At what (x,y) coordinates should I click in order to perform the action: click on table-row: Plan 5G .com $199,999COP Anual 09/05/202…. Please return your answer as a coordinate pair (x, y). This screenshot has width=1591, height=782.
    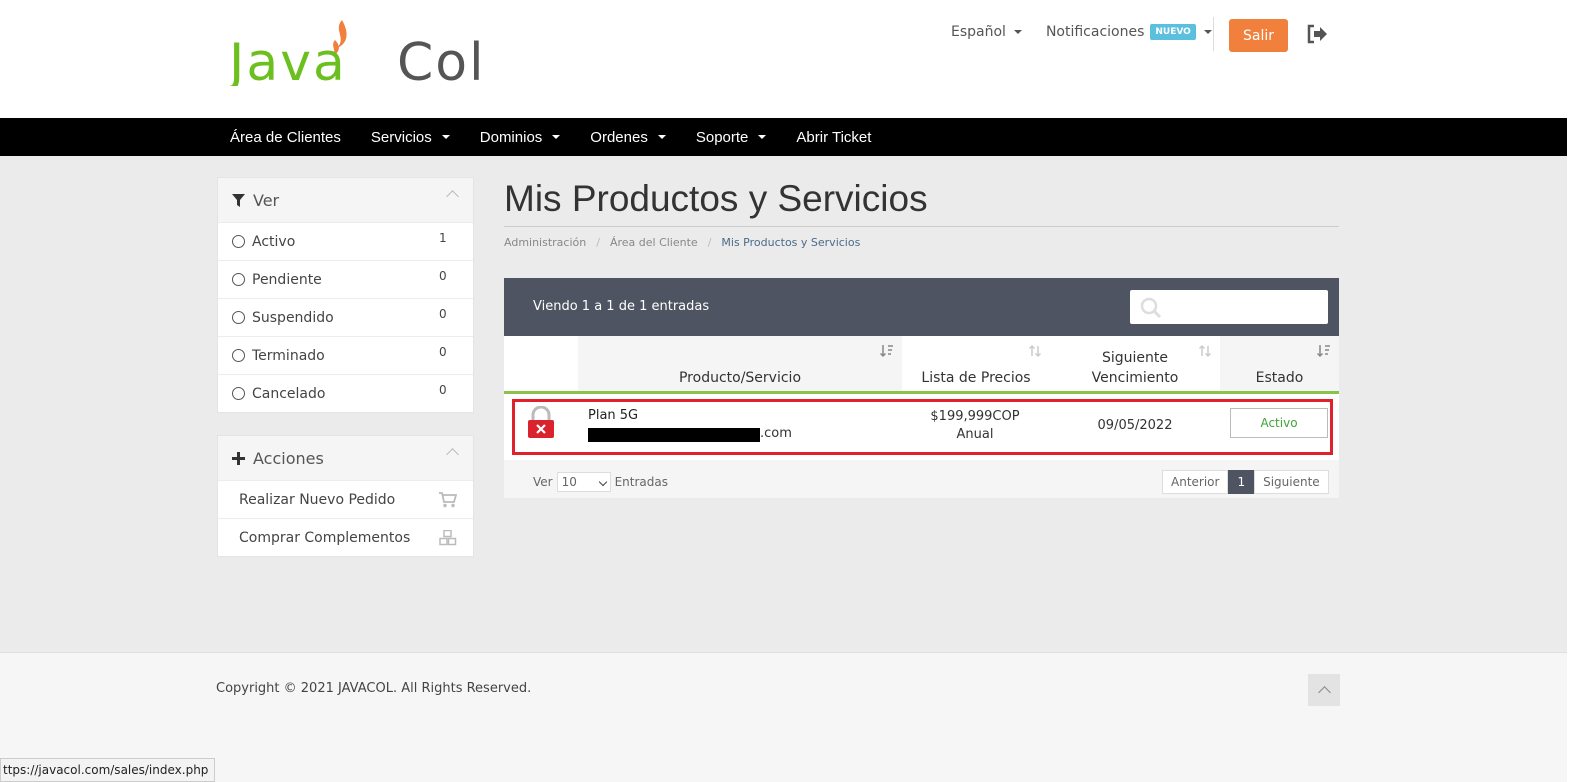
    Looking at the image, I should click on (921, 427).